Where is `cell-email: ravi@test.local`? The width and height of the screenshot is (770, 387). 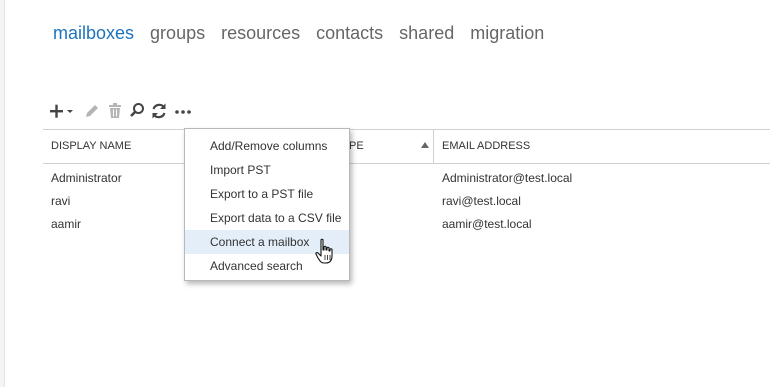 cell-email: ravi@test.local is located at coordinates (481, 201).